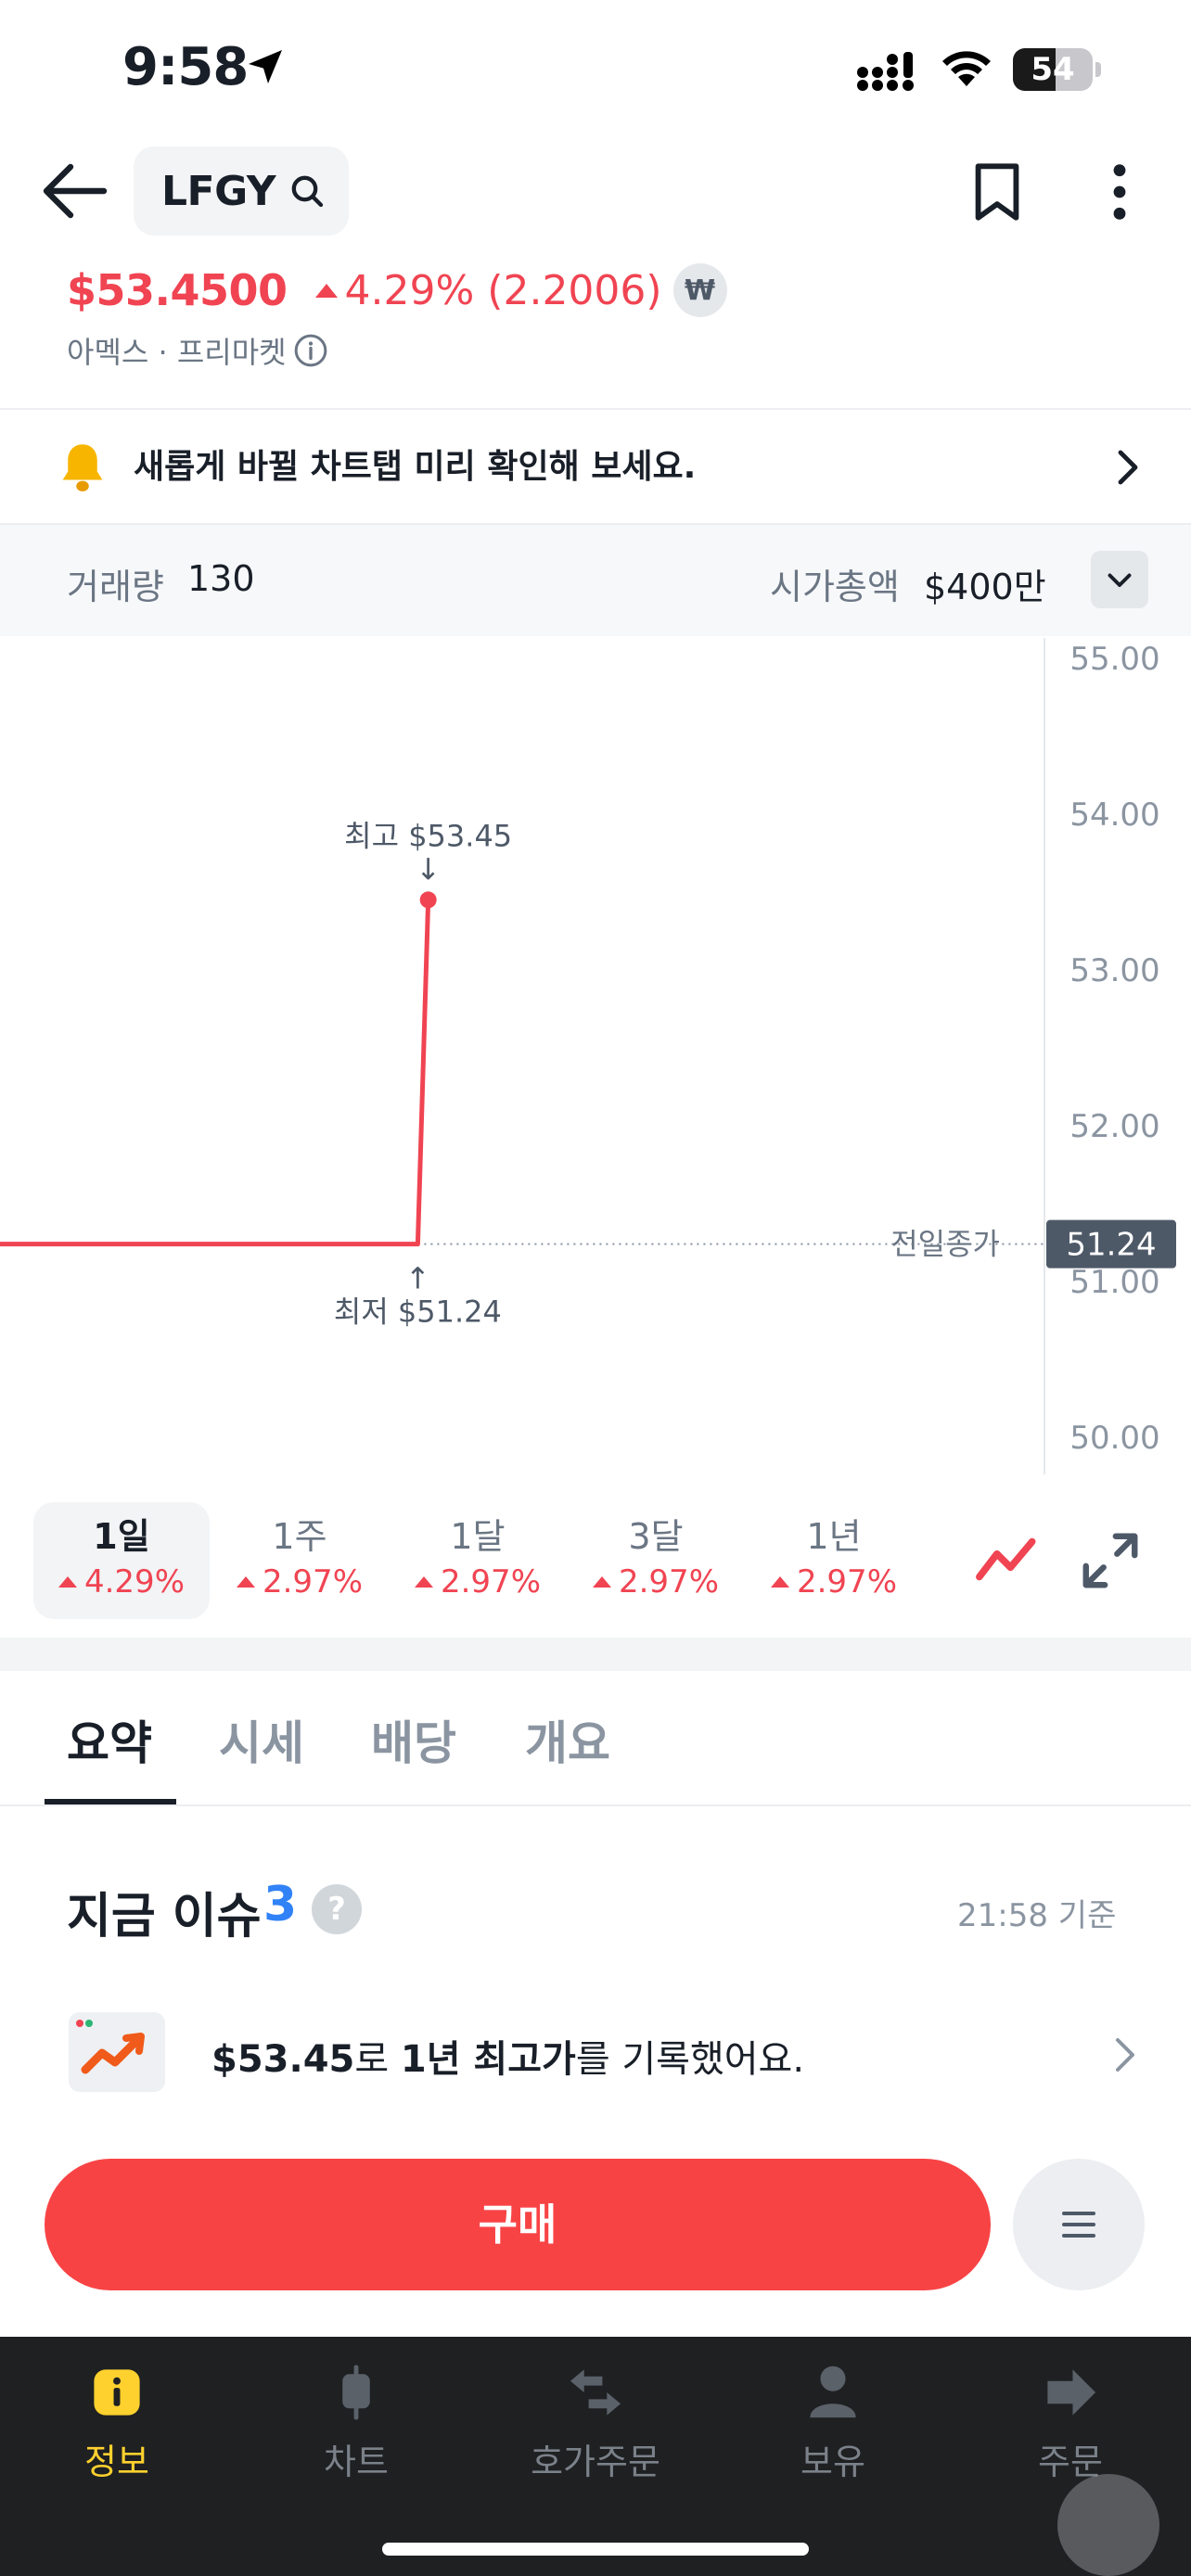  Describe the element at coordinates (164, 1917) in the screenshot. I see `issues-title: 지금 이슈` at that location.